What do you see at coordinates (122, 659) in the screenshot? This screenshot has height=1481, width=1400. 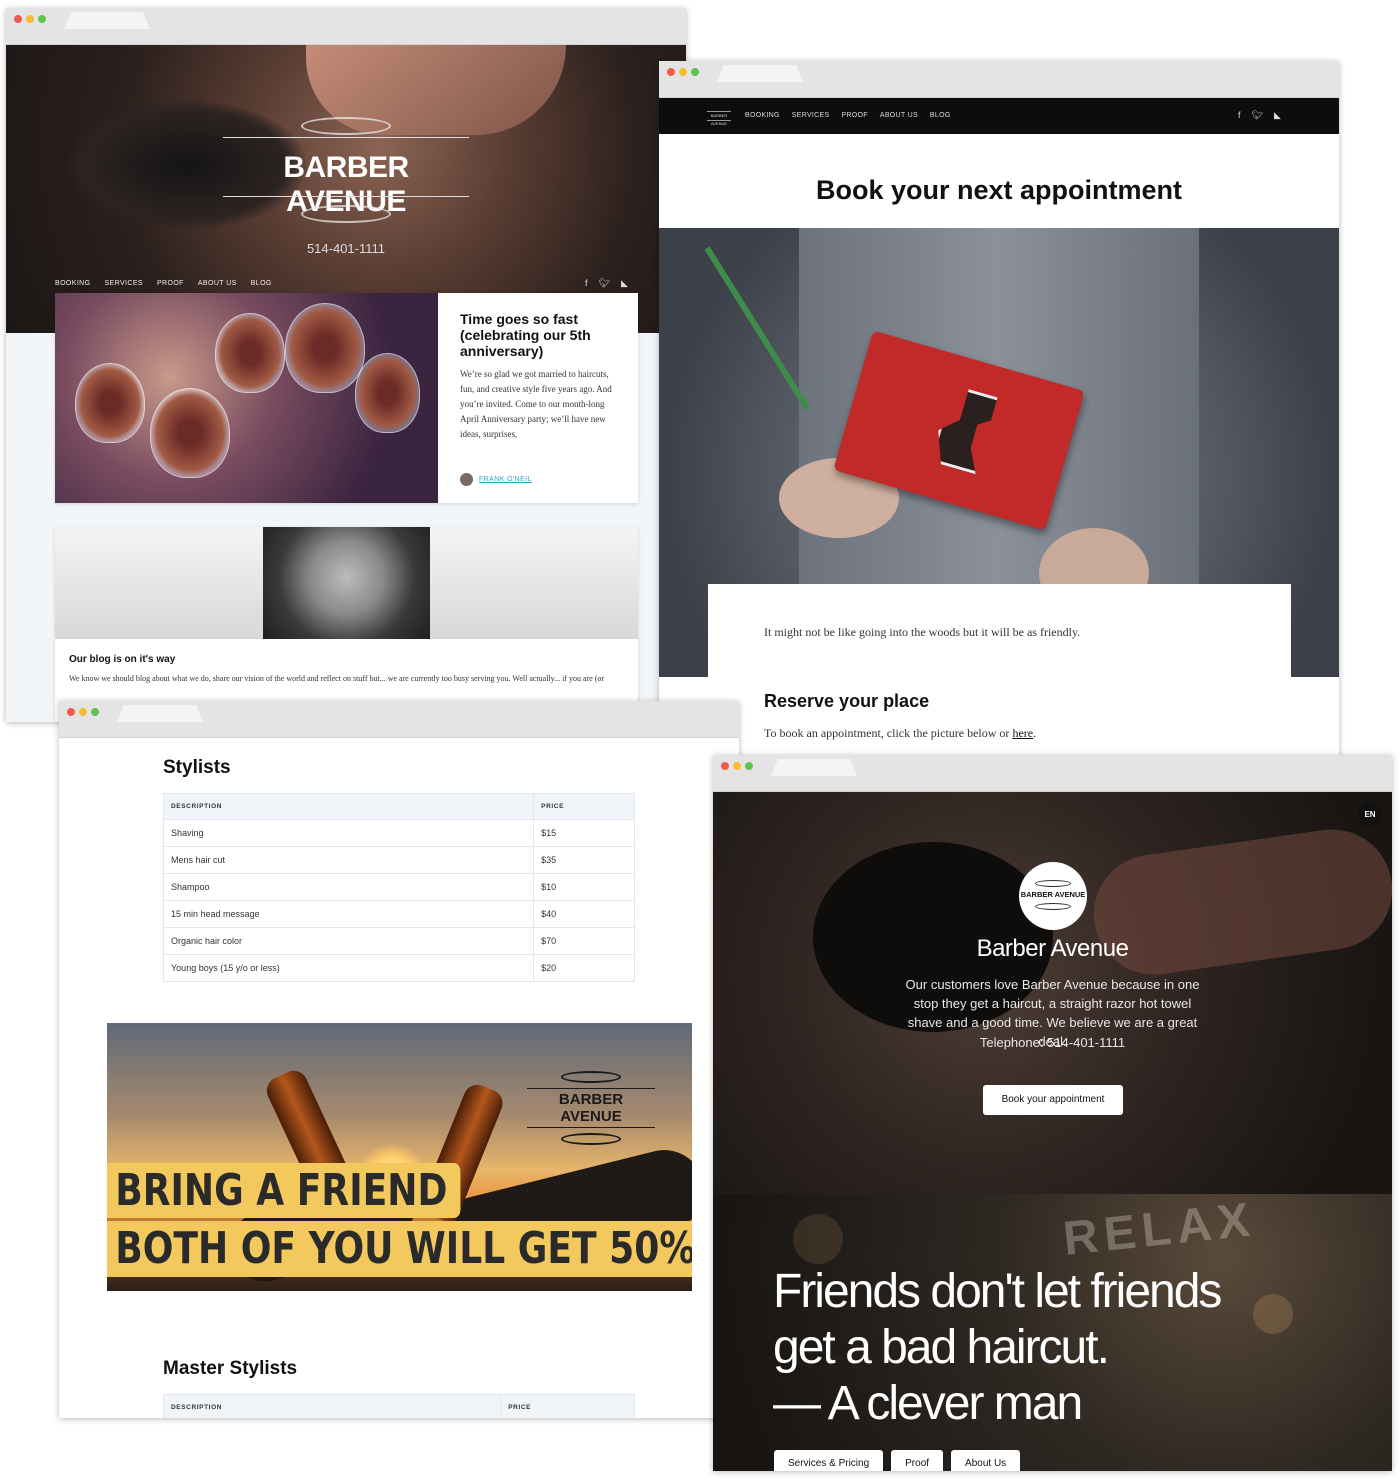 I see `post-title: Our blog is on it's way` at bounding box center [122, 659].